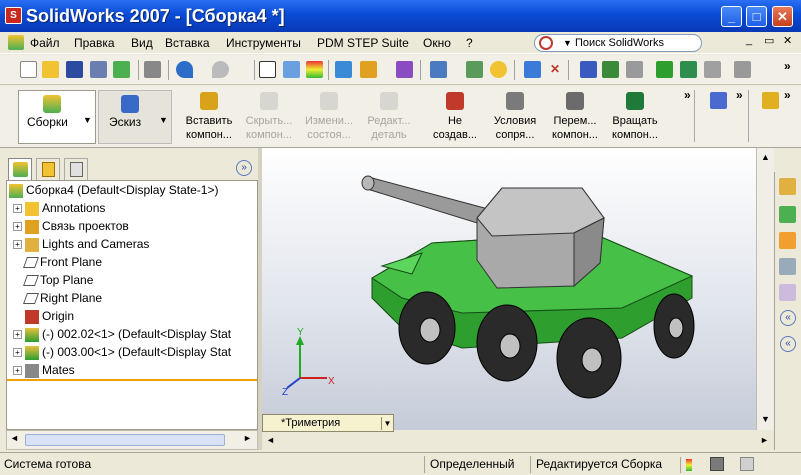 This screenshot has height=475, width=801. I want to click on design-library-icon, so click(787, 214).